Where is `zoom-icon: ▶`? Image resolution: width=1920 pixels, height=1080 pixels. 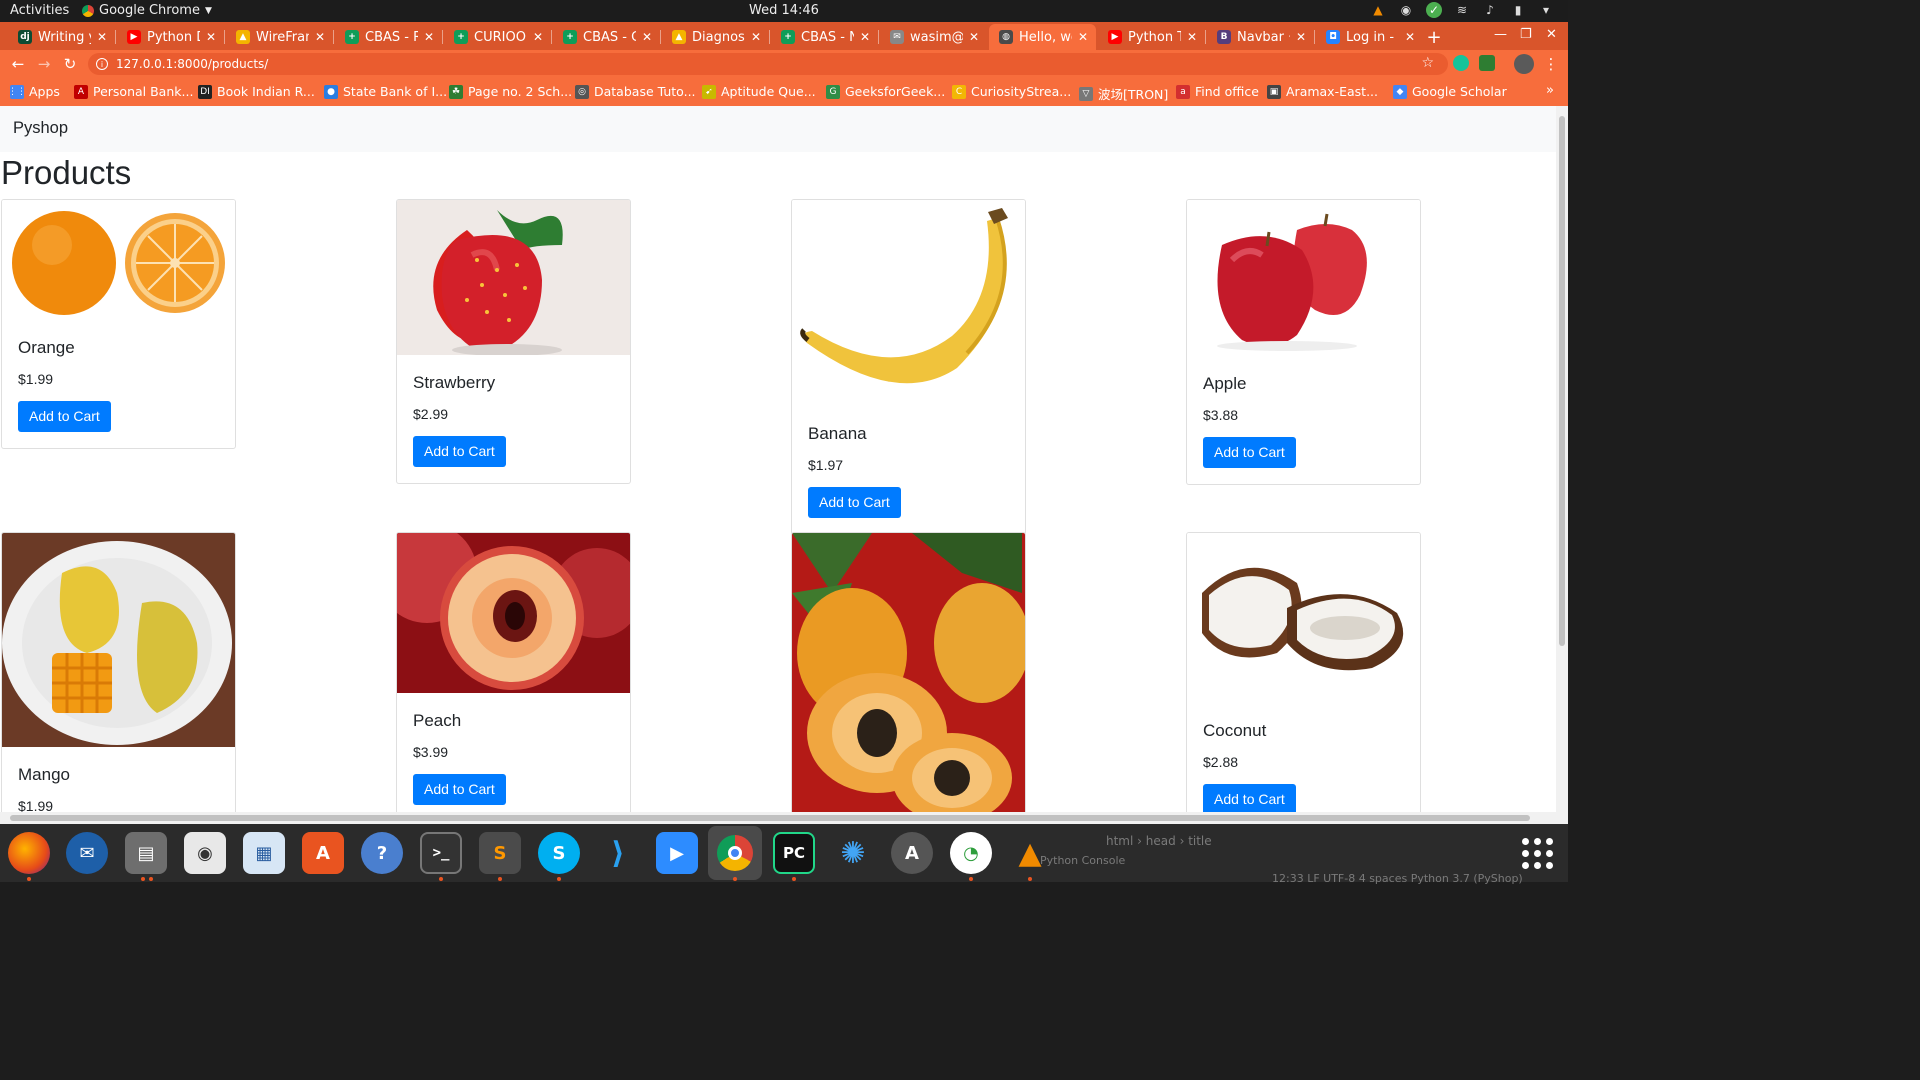 zoom-icon: ▶ is located at coordinates (677, 853).